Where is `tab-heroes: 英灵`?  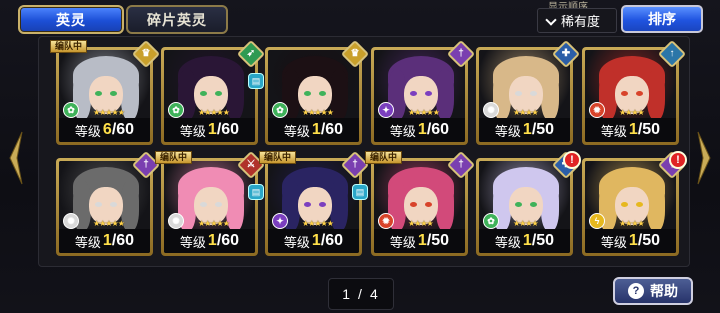 tab-heroes: 英灵 is located at coordinates (71, 19).